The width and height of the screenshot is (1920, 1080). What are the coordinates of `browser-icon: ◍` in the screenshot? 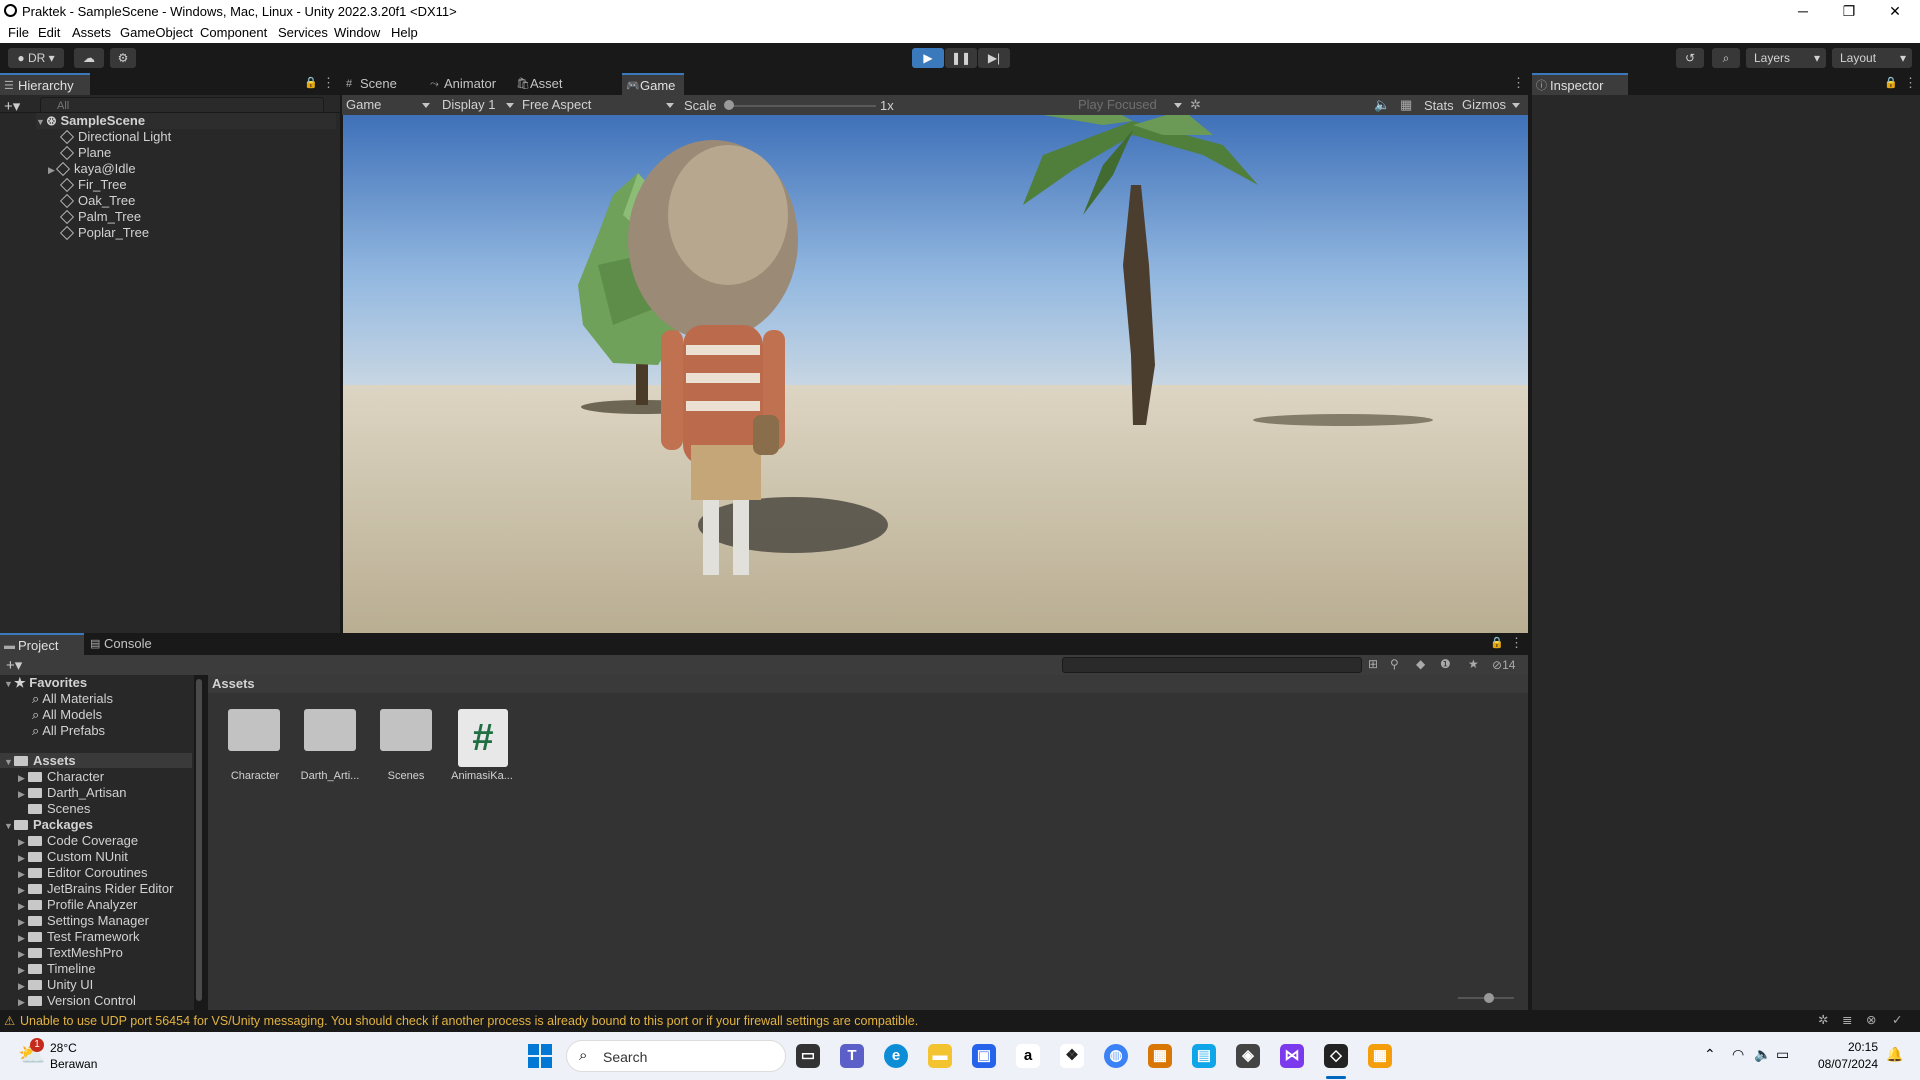 It's located at (1116, 1056).